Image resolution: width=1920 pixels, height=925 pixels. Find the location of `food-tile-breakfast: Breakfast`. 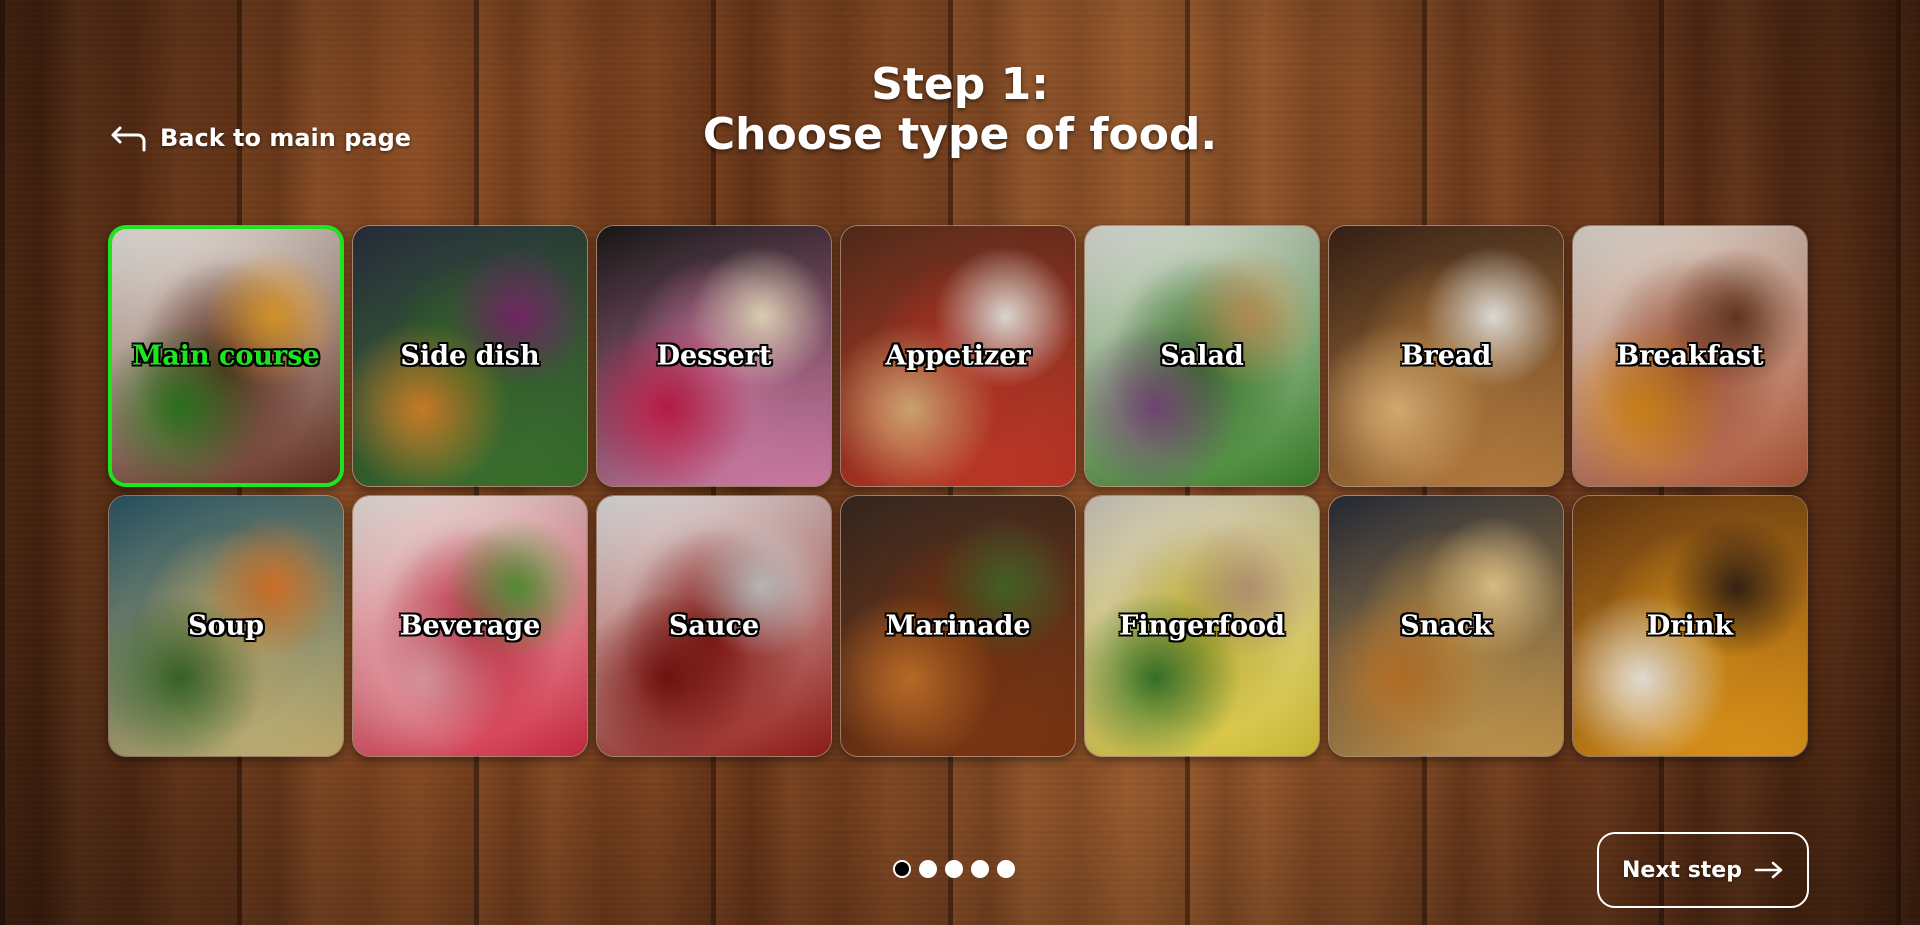

food-tile-breakfast: Breakfast is located at coordinates (1690, 356).